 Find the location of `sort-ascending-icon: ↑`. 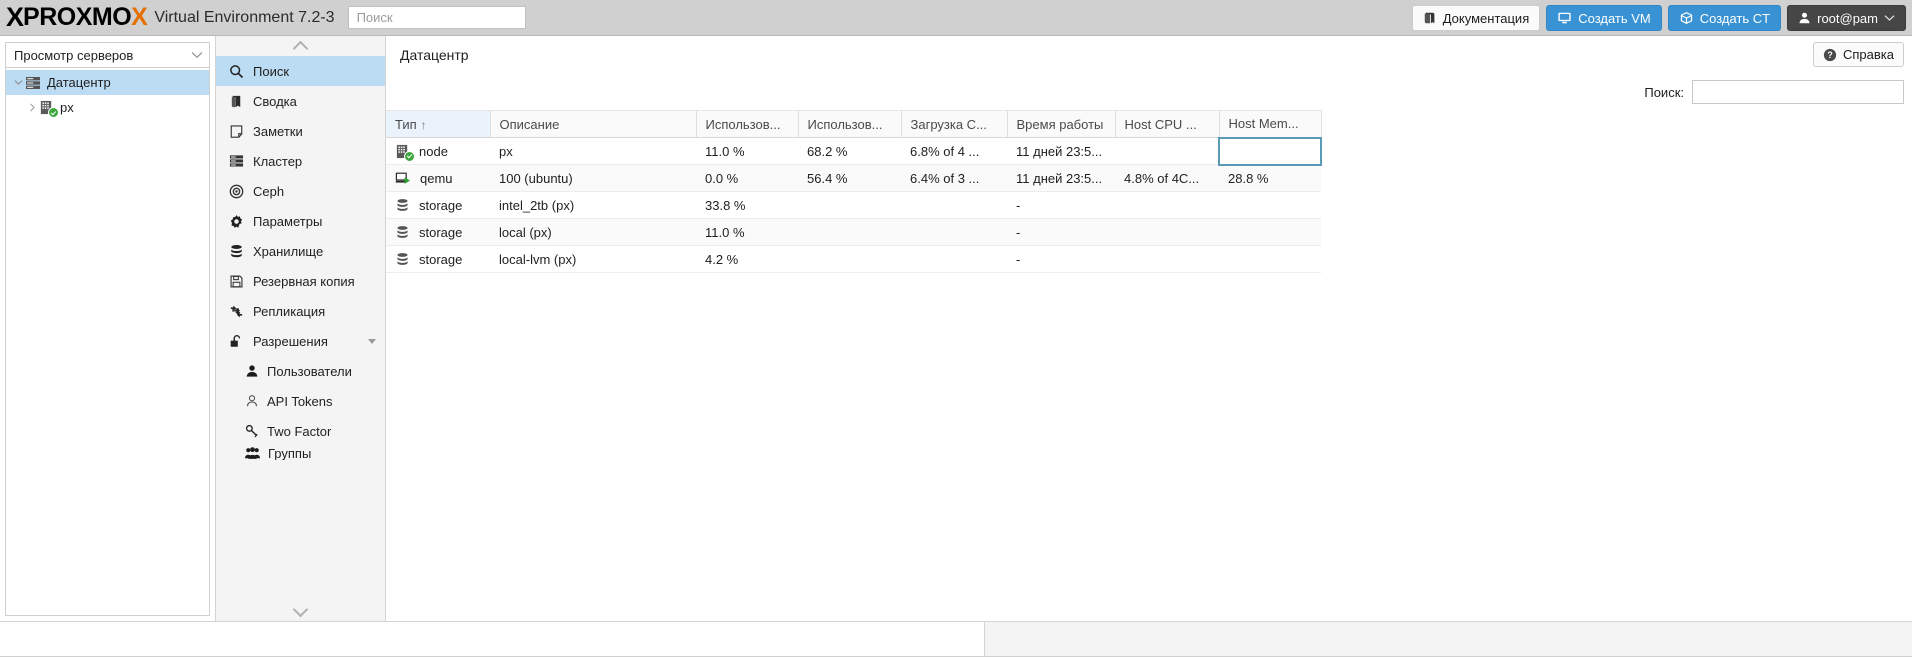

sort-ascending-icon: ↑ is located at coordinates (423, 124).